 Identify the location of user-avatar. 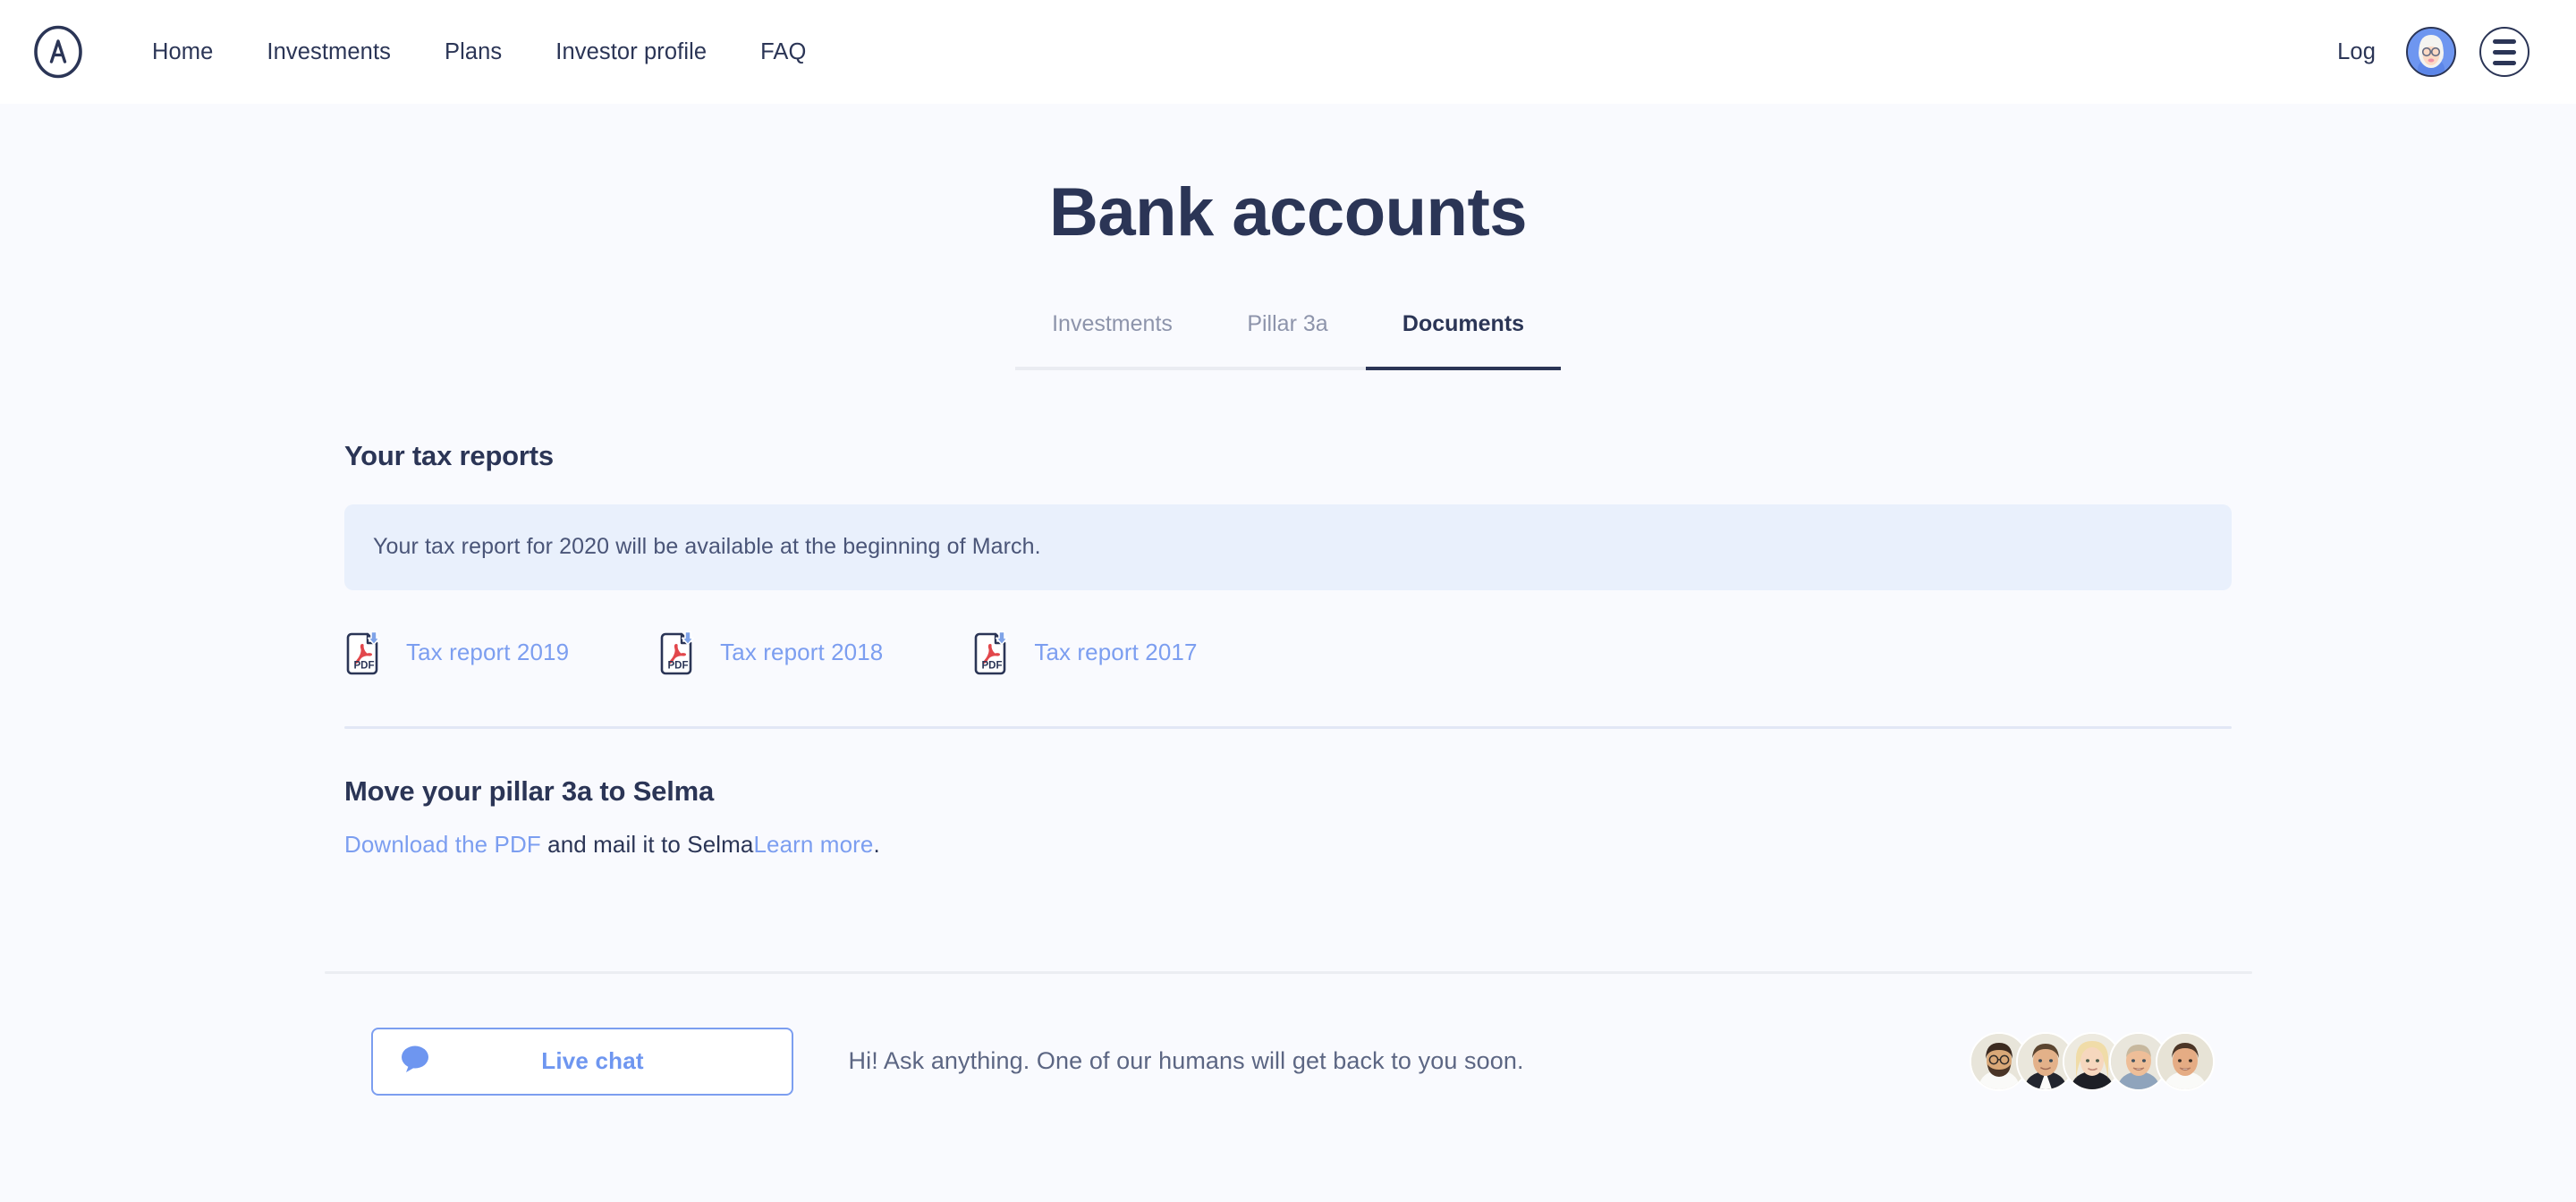
(2431, 52).